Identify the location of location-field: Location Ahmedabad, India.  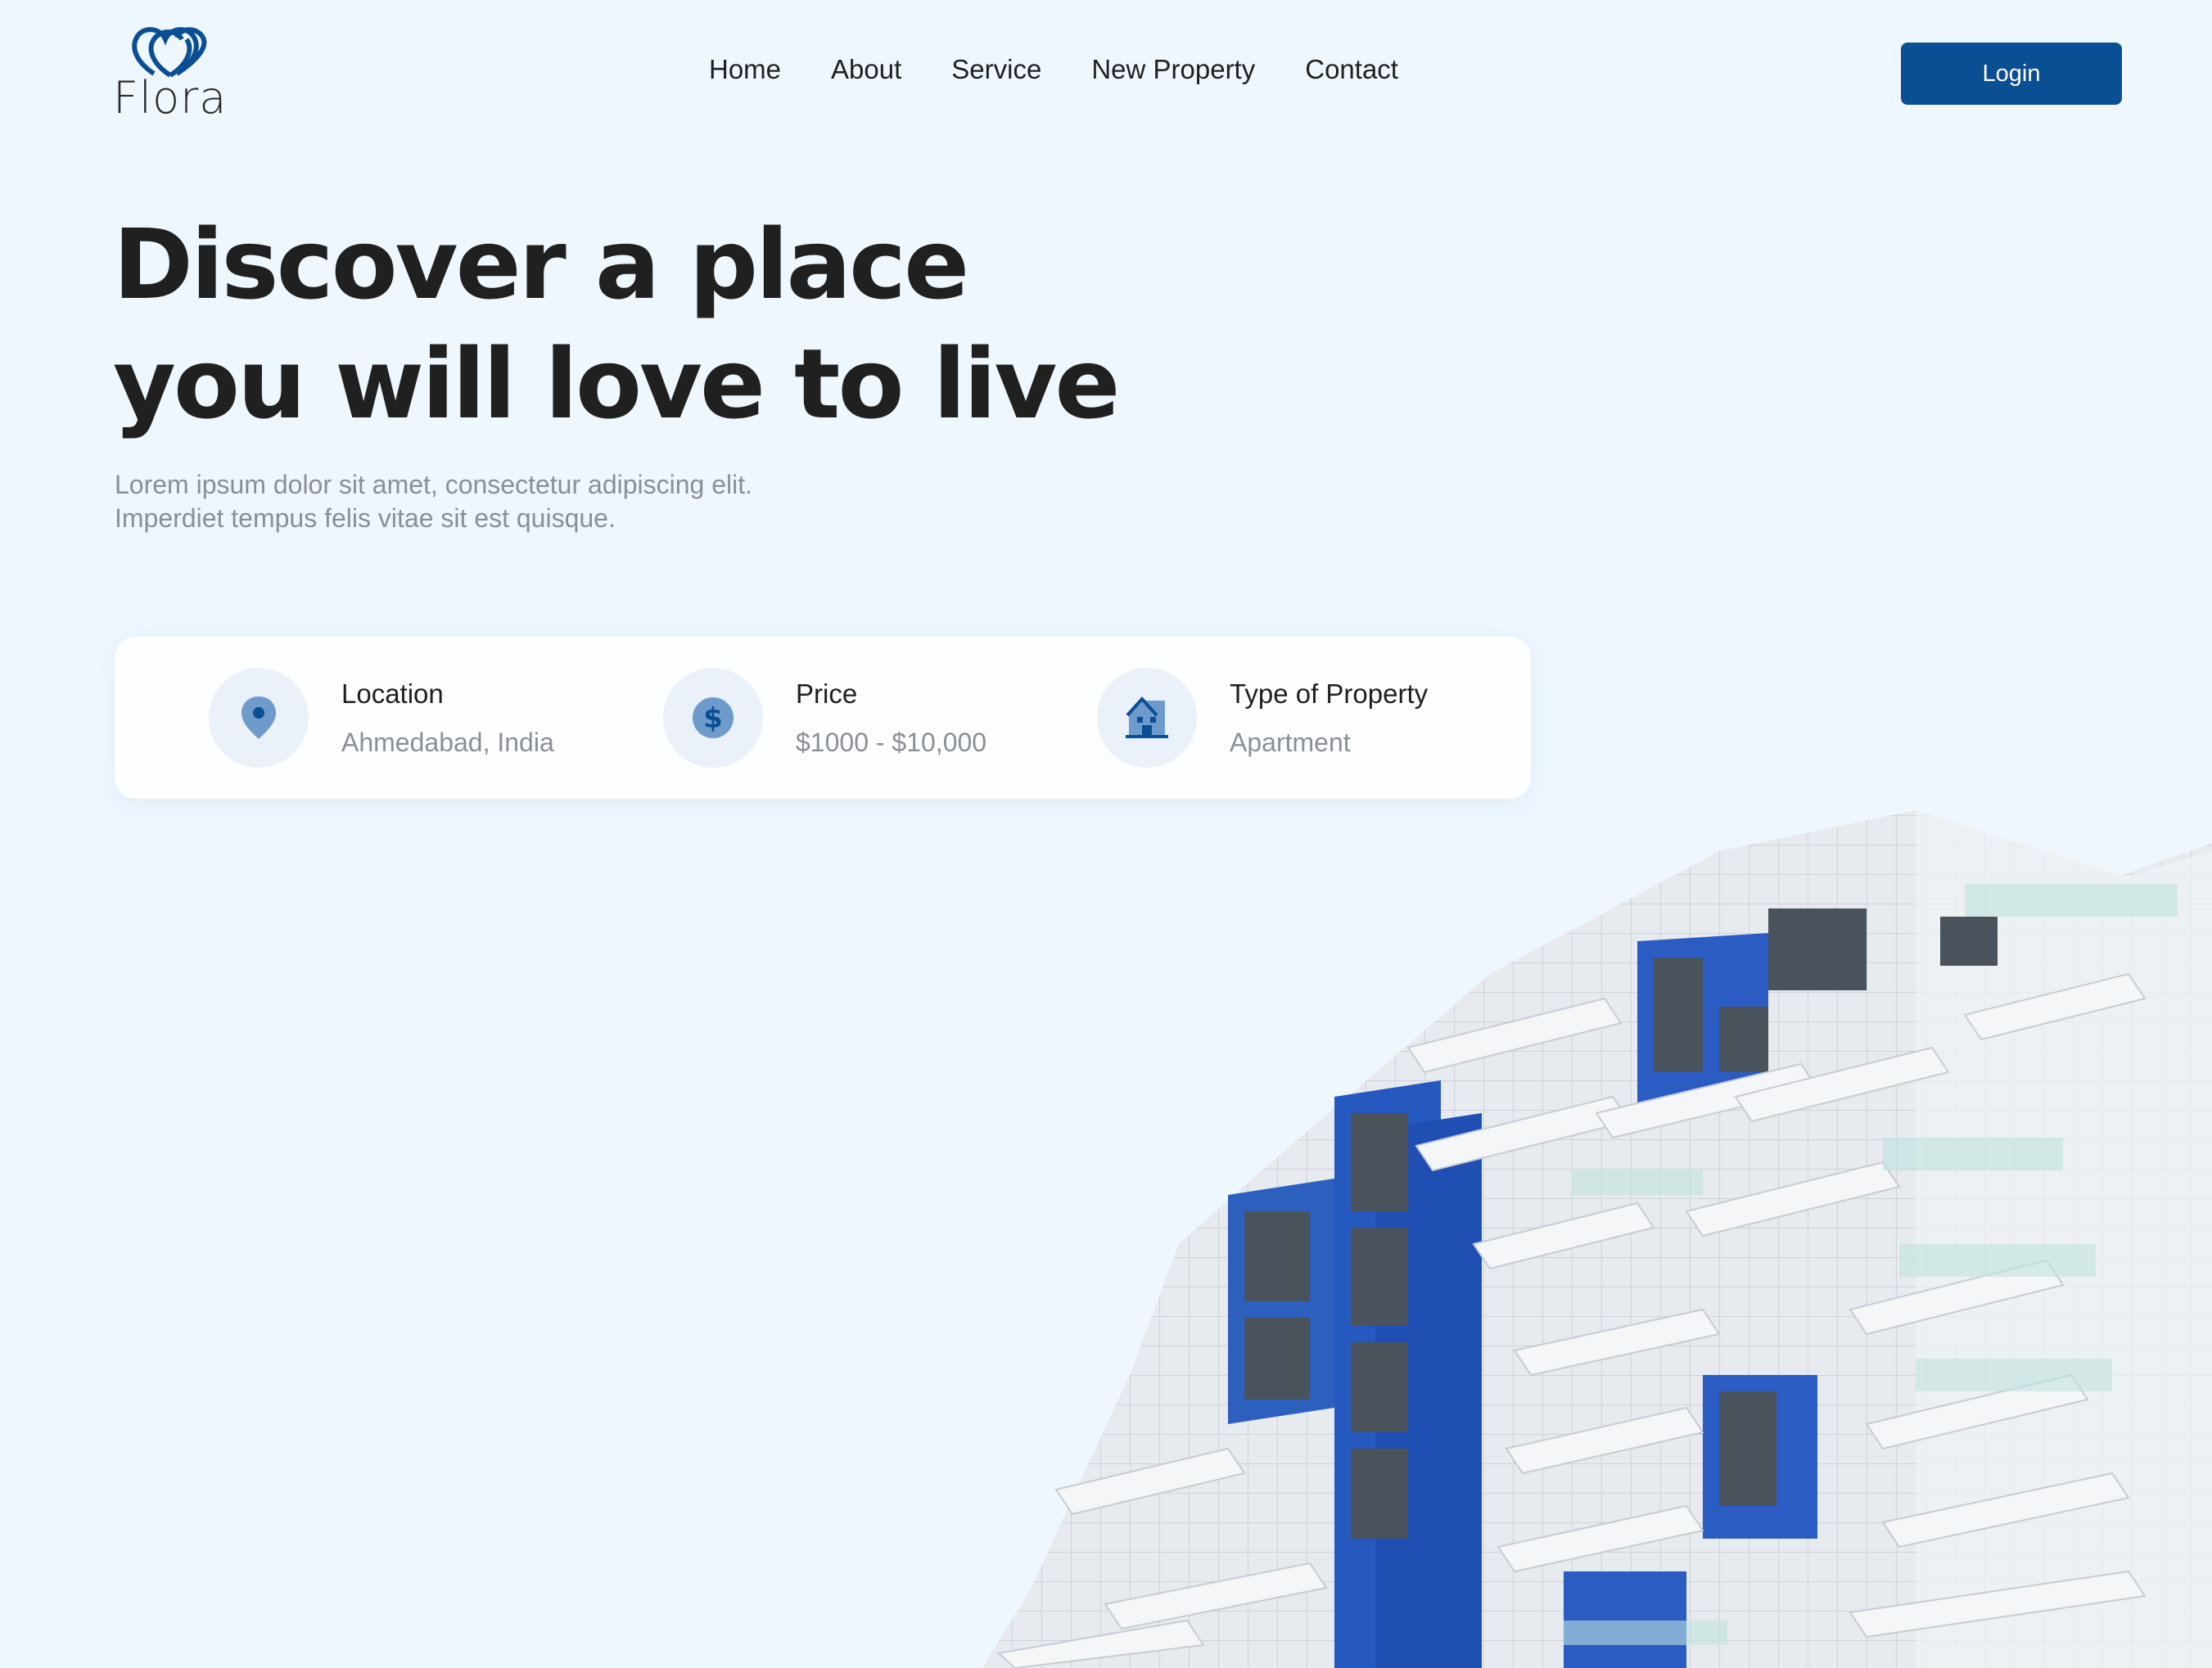
(382, 718).